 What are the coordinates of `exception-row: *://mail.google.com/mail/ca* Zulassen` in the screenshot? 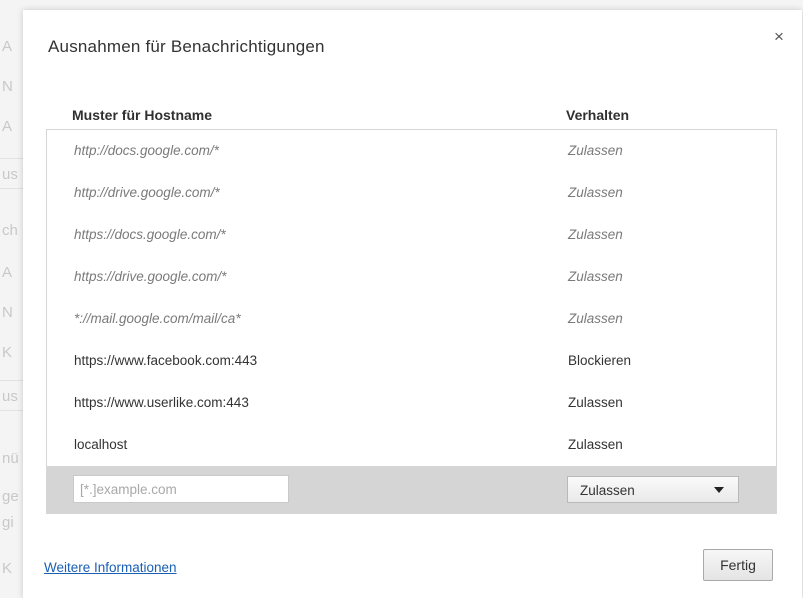 It's located at (411, 318).